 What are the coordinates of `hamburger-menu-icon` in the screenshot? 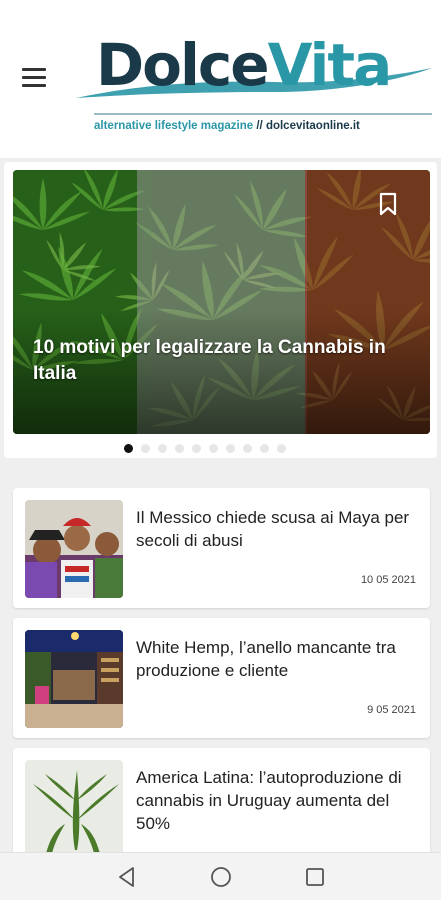 It's located at (35, 78).